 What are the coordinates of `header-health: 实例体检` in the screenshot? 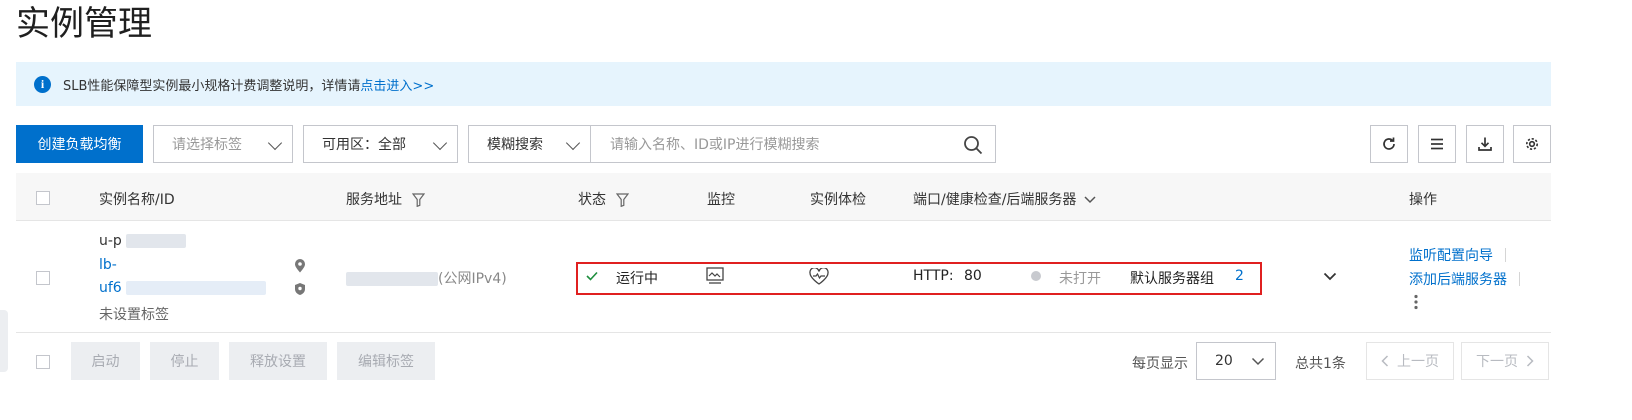 It's located at (838, 200).